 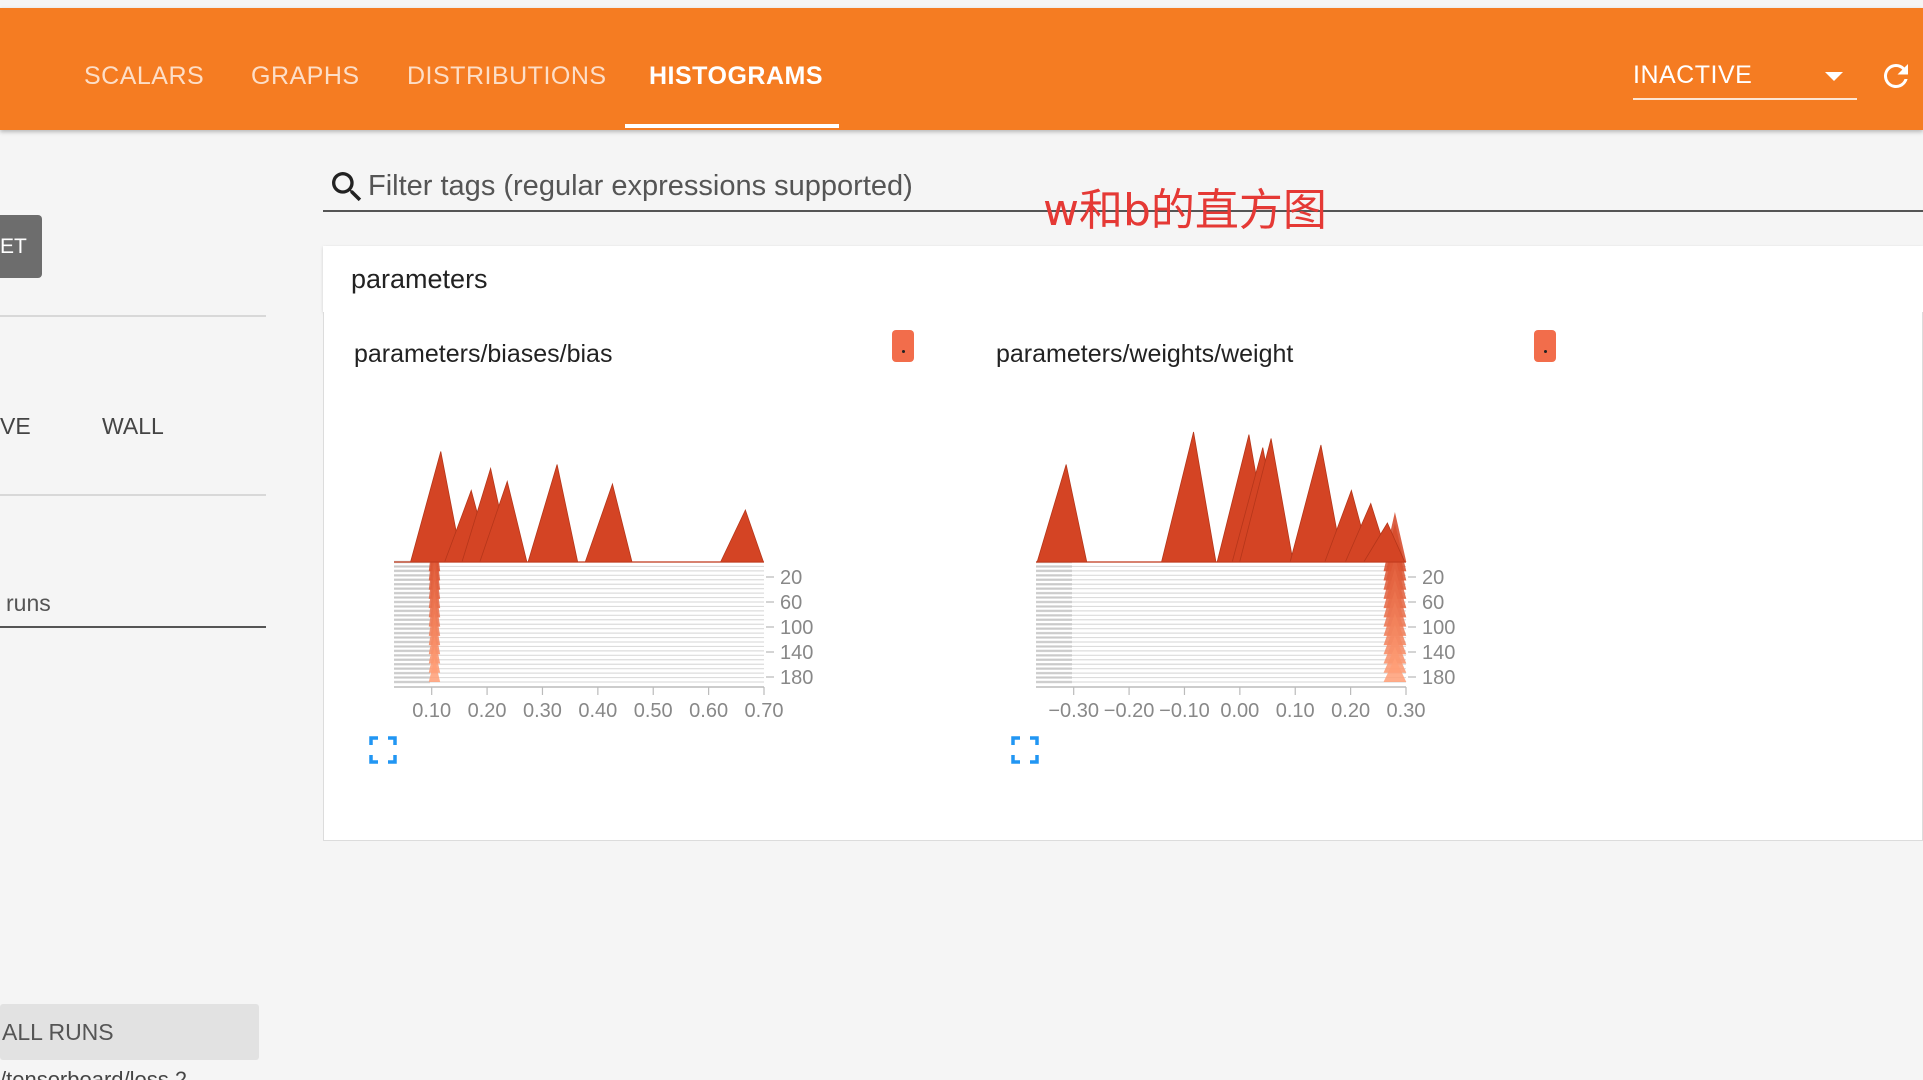 I want to click on toggle-all-runs-button: ALL RUNS, so click(x=129, y=1032).